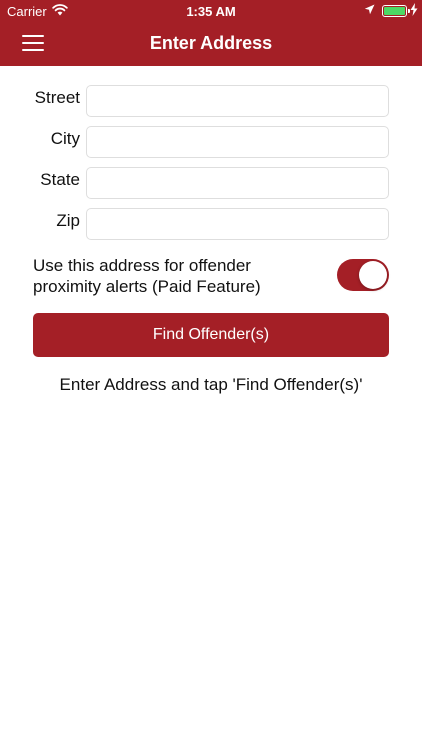  Describe the element at coordinates (68, 220) in the screenshot. I see `zip-label: Zip` at that location.